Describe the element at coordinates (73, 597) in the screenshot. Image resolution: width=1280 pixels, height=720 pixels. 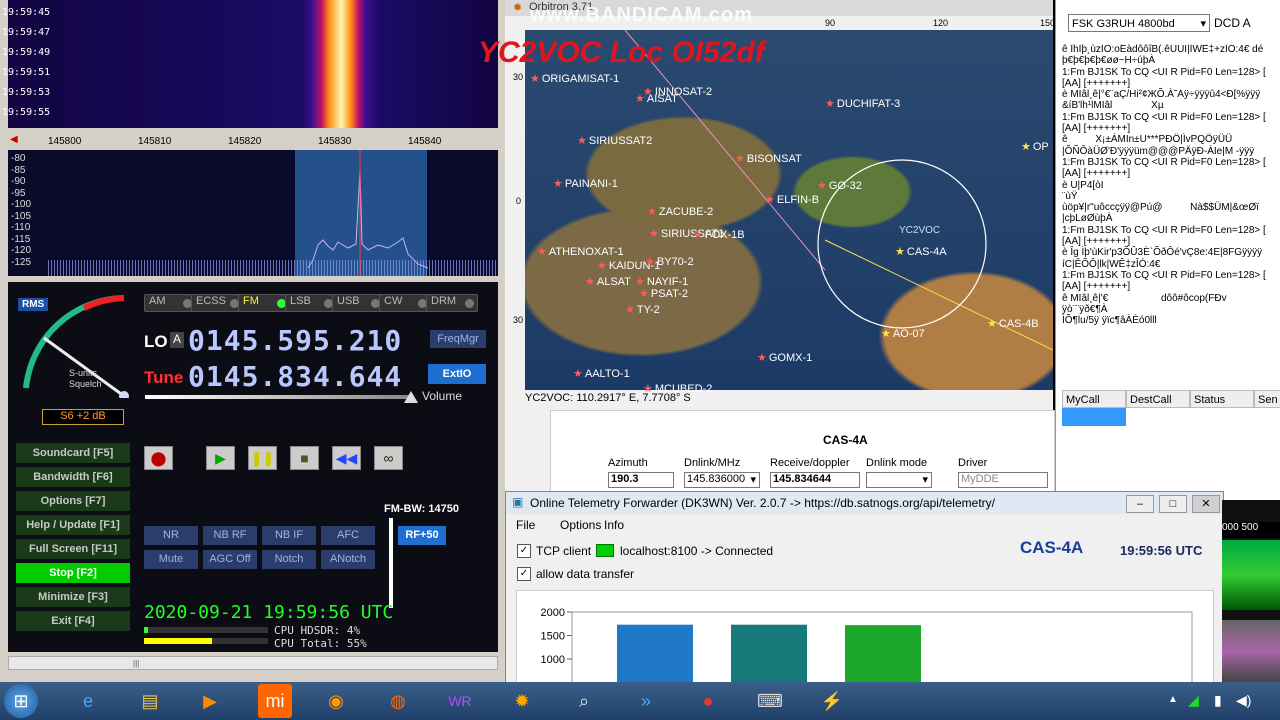
I see `minimize-button: Minimize [F3]` at that location.